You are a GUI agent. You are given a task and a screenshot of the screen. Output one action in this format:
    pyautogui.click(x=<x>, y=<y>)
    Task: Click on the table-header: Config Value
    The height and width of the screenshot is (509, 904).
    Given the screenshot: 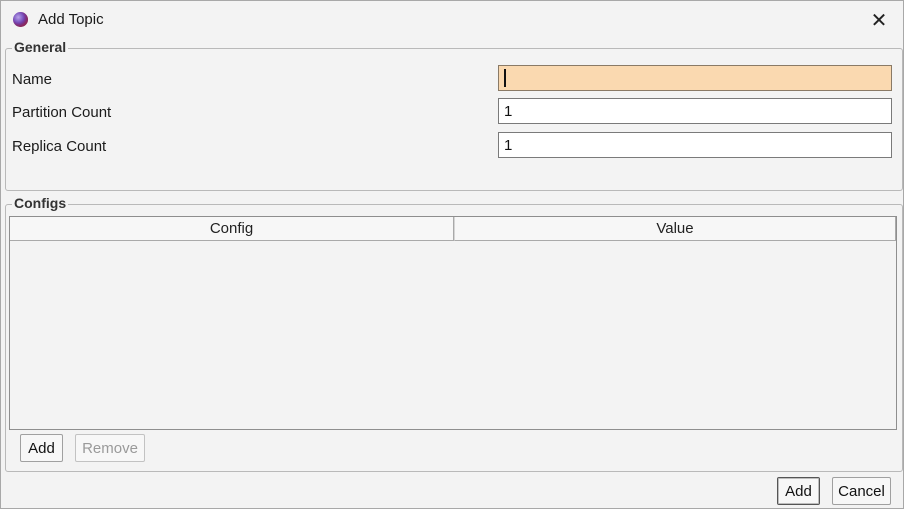 What is the action you would take?
    pyautogui.click(x=453, y=229)
    